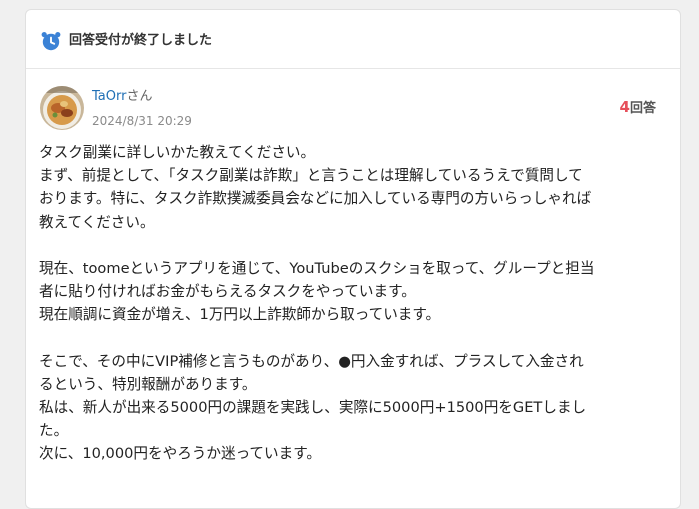 This screenshot has width=699, height=509. What do you see at coordinates (227, 292) in the screenshot?
I see `question-text-line: 者に貼り付ければお金がもらえるタスクをやっています。` at bounding box center [227, 292].